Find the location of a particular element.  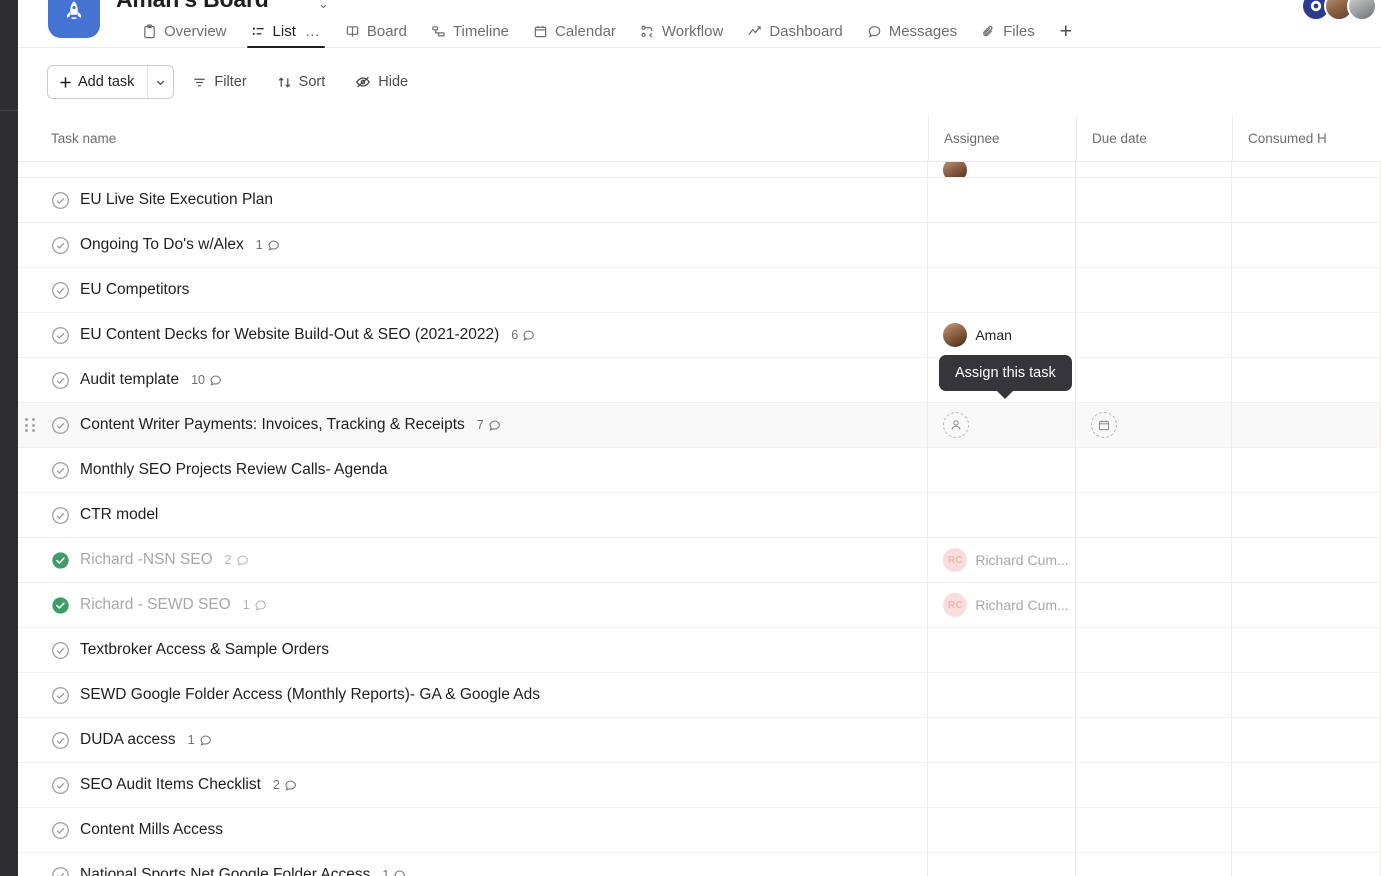

table-row is located at coordinates (699, 170).